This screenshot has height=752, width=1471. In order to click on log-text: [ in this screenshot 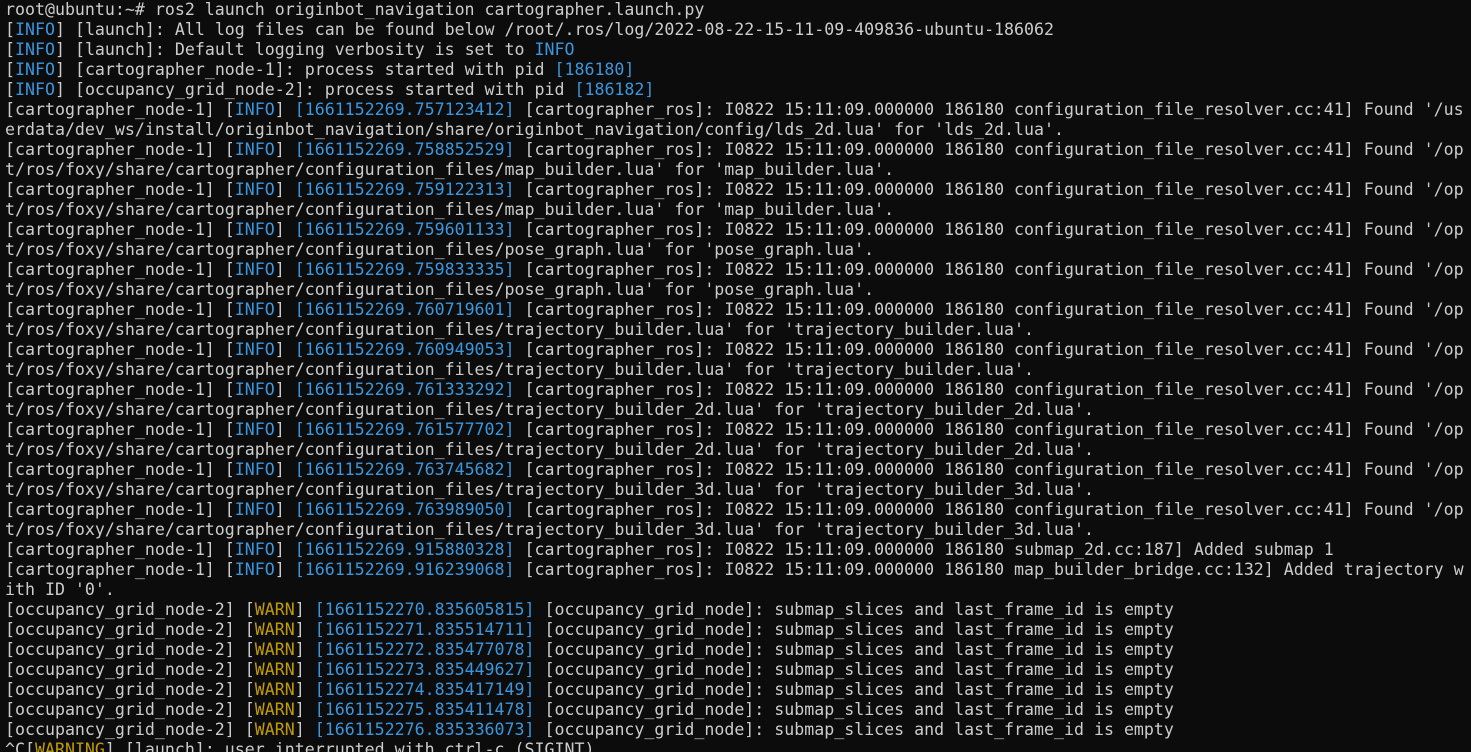, I will do `click(10, 49)`.